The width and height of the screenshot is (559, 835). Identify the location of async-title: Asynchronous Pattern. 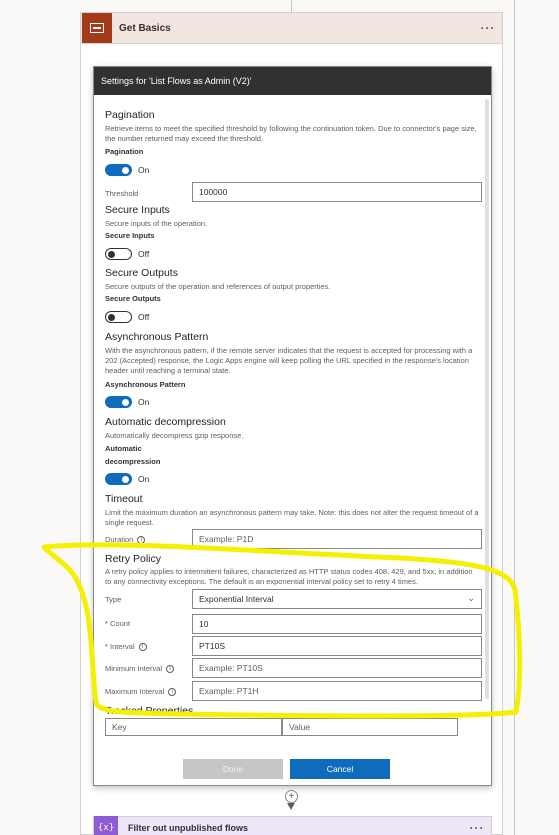
(157, 337).